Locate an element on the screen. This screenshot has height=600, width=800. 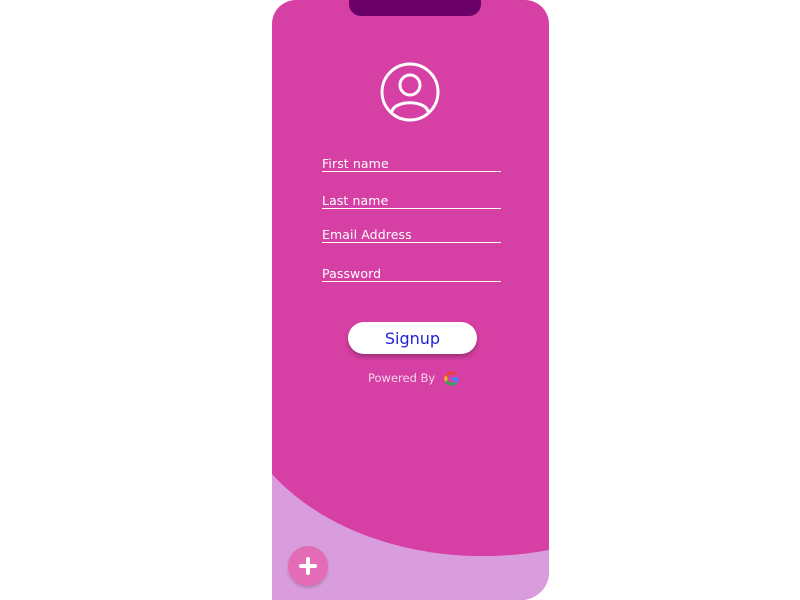
powered-by-label: Powered By is located at coordinates (402, 378).